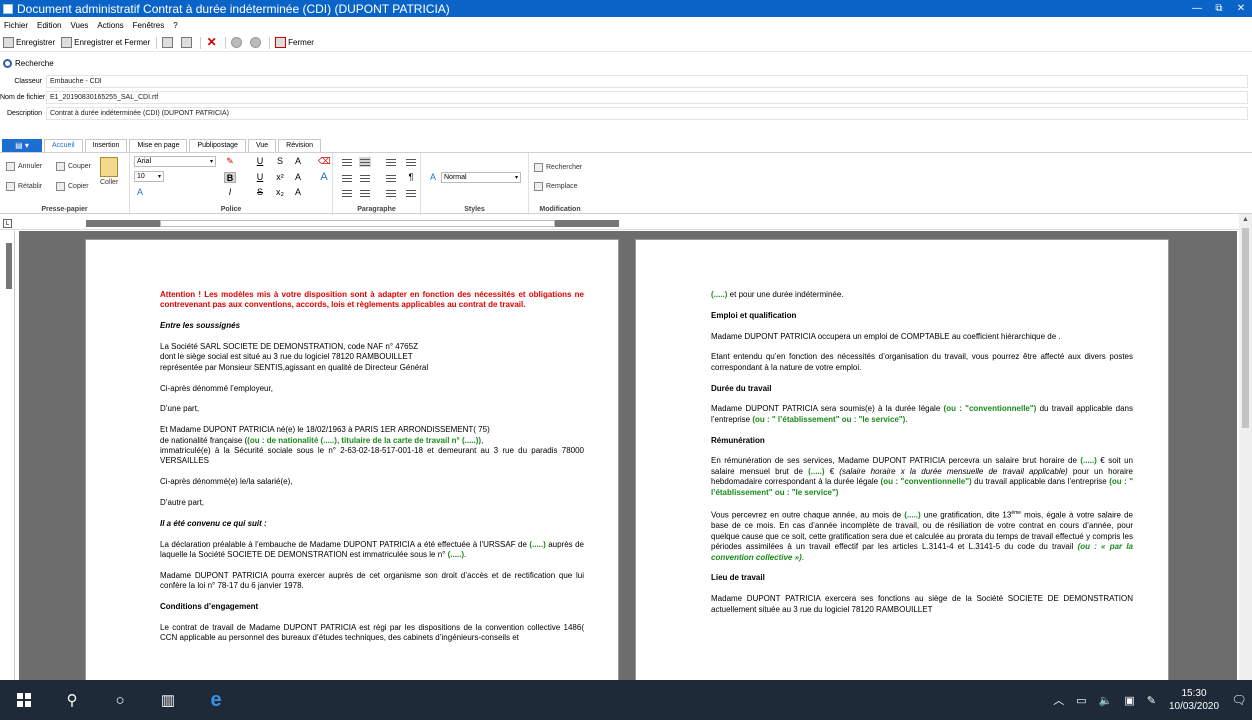 This screenshot has height=720, width=1252. I want to click on task-view-icon: ▥, so click(168, 700).